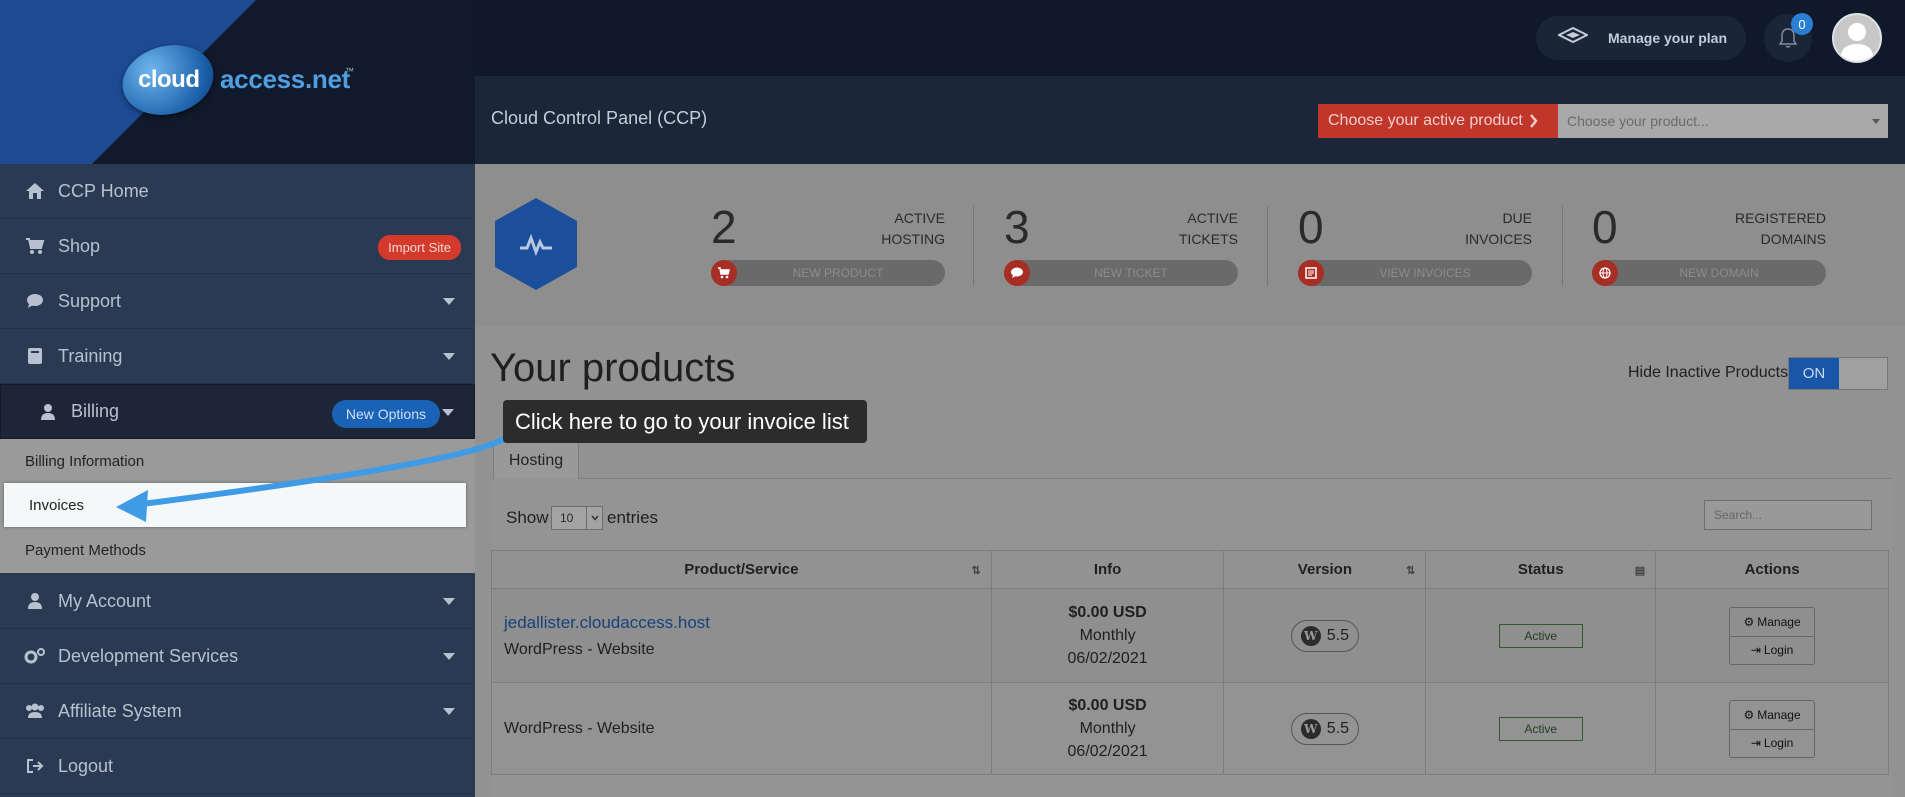 This screenshot has height=797, width=1905. What do you see at coordinates (1107, 705) in the screenshot?
I see `product-price: $0.00 USD` at bounding box center [1107, 705].